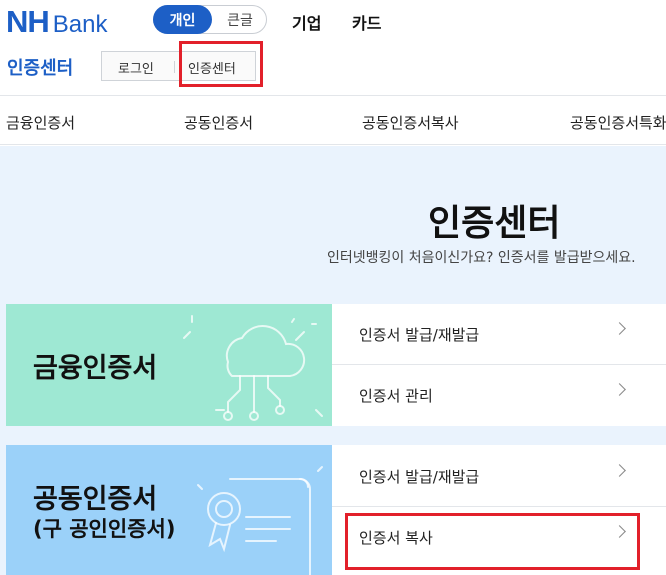 Image resolution: width=666 pixels, height=575 pixels. I want to click on large-text-mode-button: 큰글, so click(240, 19).